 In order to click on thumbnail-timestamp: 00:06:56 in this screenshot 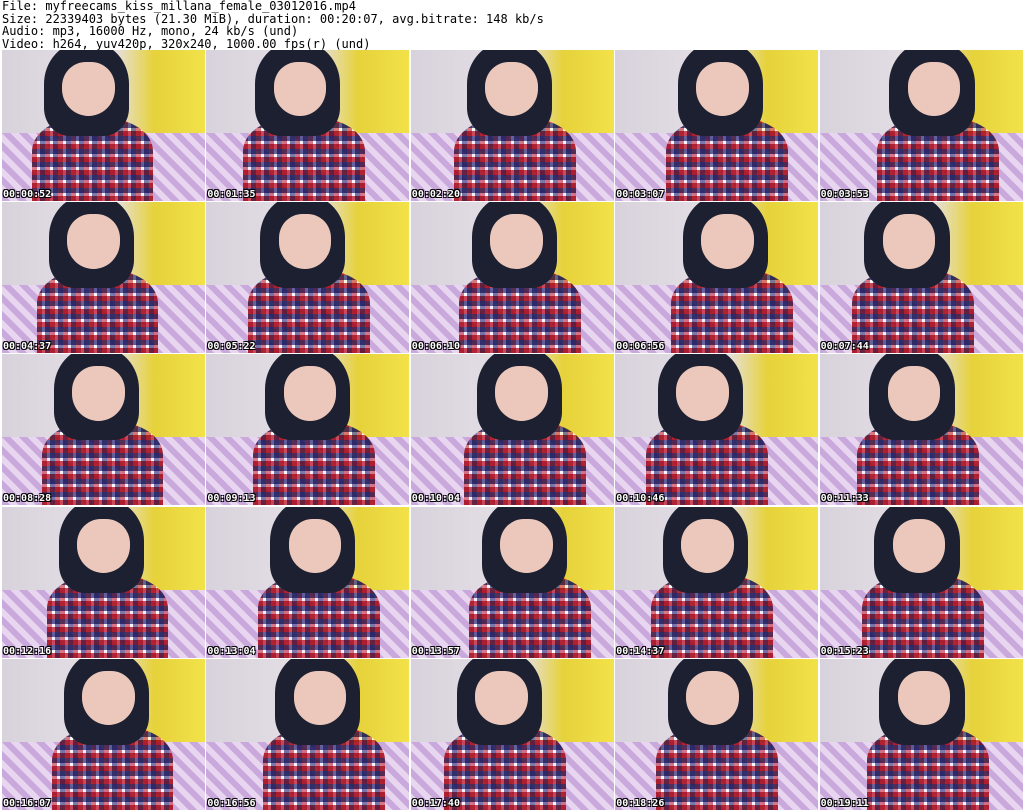, I will do `click(640, 347)`.